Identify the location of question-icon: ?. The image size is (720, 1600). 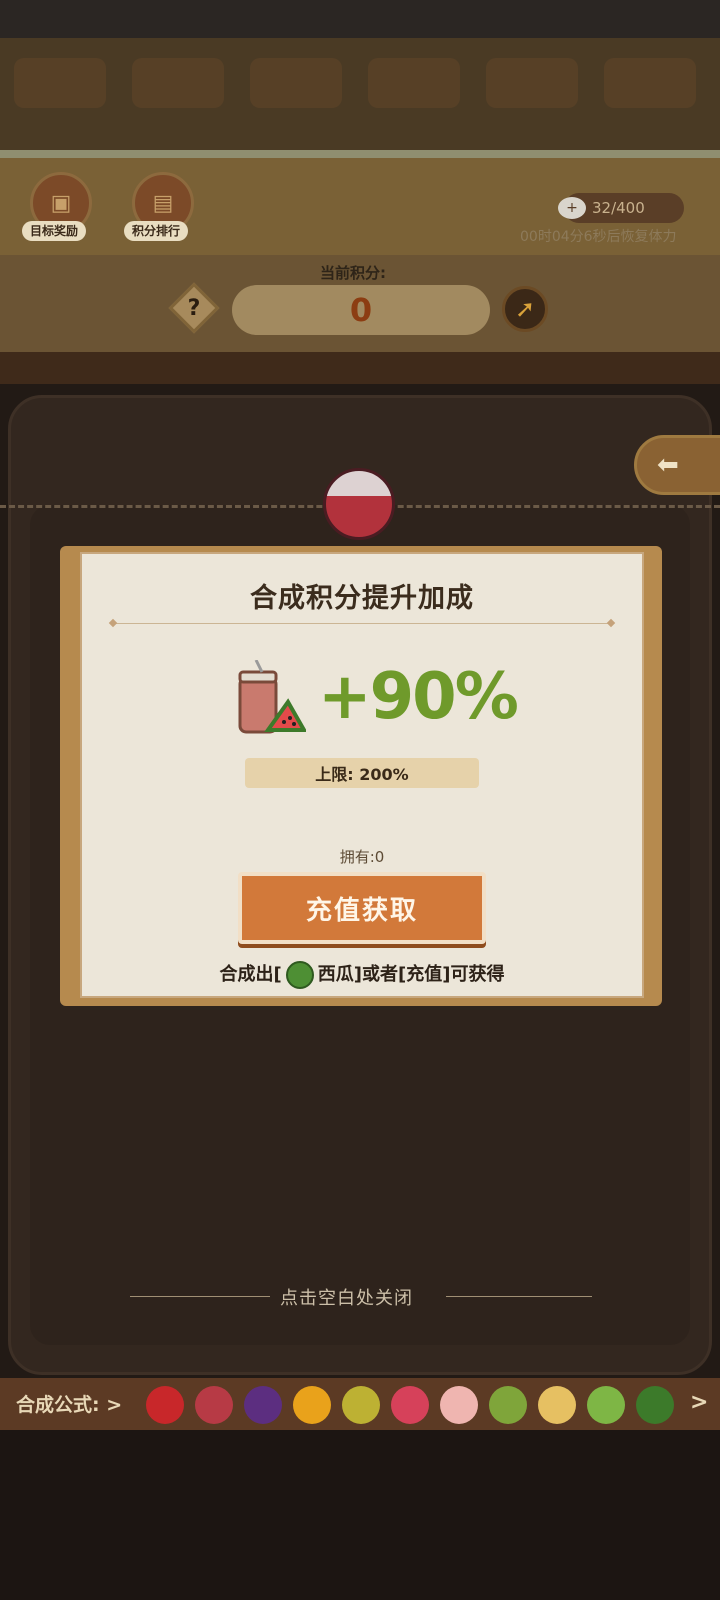
(194, 308).